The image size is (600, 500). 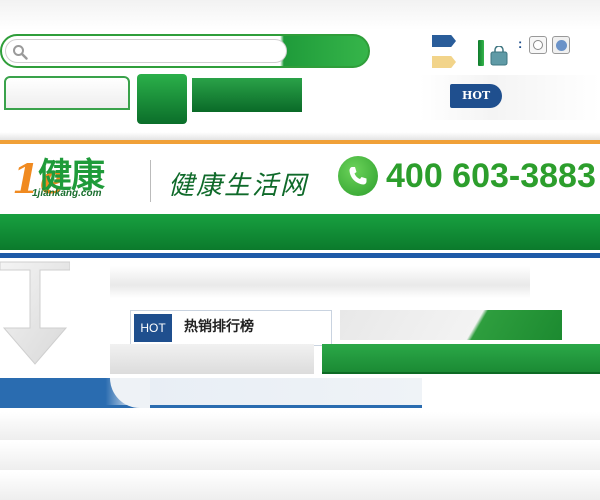 I want to click on flag-yellow-icon, so click(x=444, y=62).